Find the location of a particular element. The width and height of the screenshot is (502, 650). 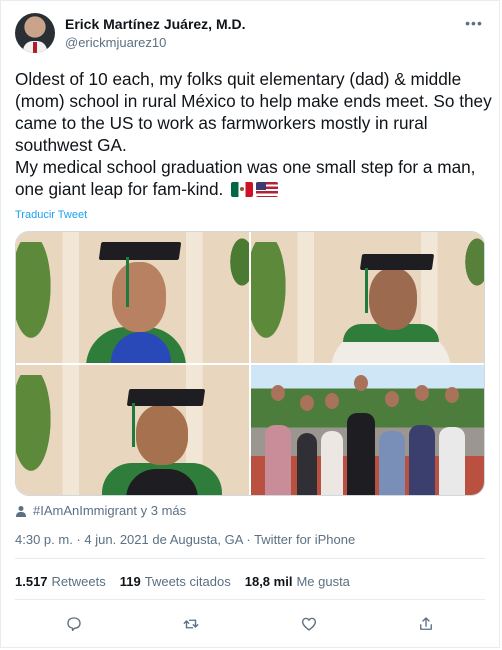

share-button is located at coordinates (426, 624).